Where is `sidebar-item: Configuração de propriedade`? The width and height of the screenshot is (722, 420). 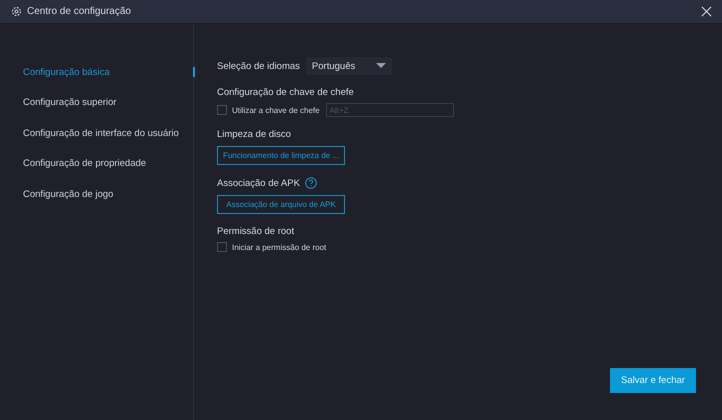
sidebar-item: Configuração de propriedade is located at coordinates (84, 164).